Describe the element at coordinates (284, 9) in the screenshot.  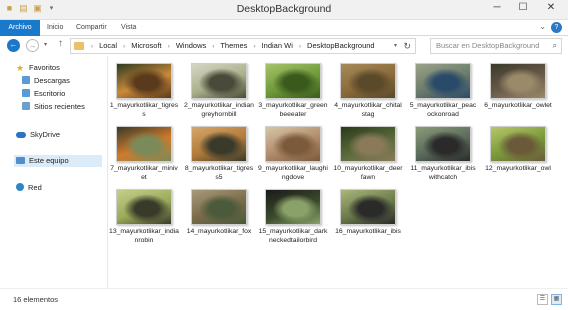
I see `window-title: DesktopBackground` at that location.